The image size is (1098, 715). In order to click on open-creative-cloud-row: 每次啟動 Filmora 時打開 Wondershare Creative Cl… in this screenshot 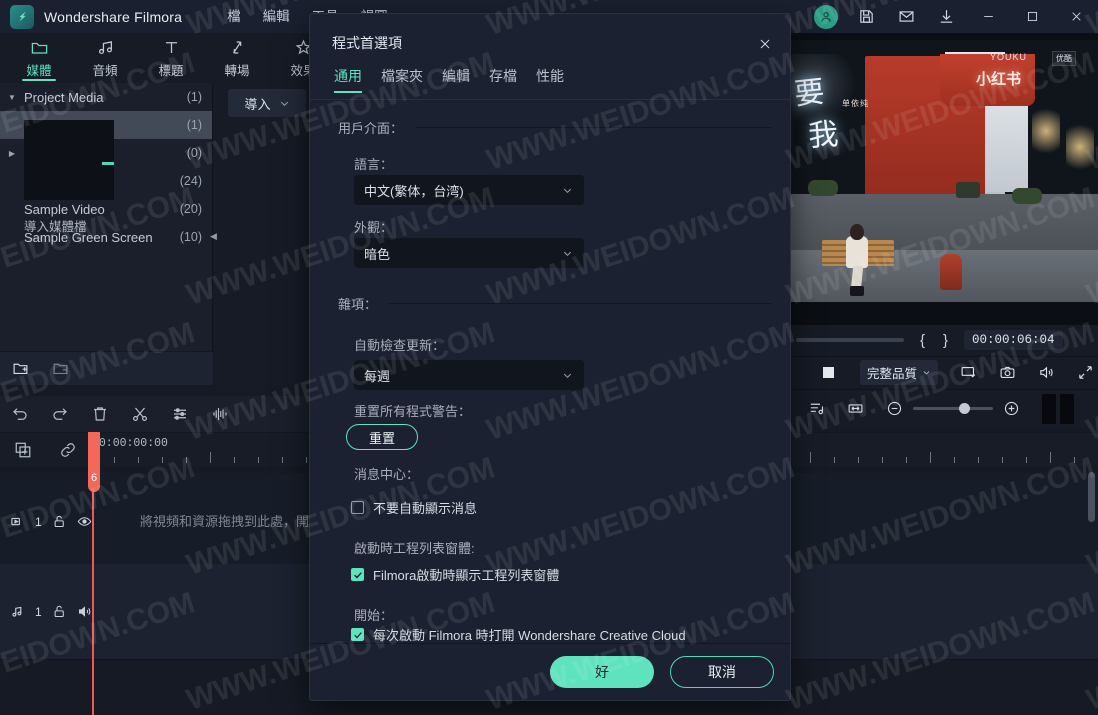, I will do `click(518, 634)`.